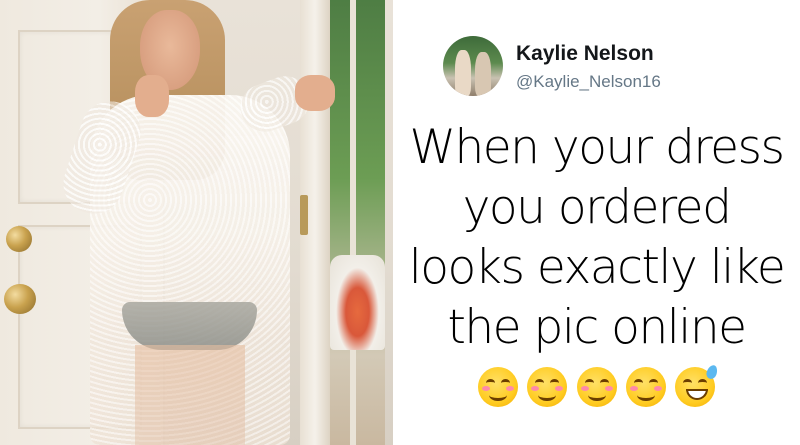 Image resolution: width=800 pixels, height=445 pixels. I want to click on door-lock, so click(19, 239).